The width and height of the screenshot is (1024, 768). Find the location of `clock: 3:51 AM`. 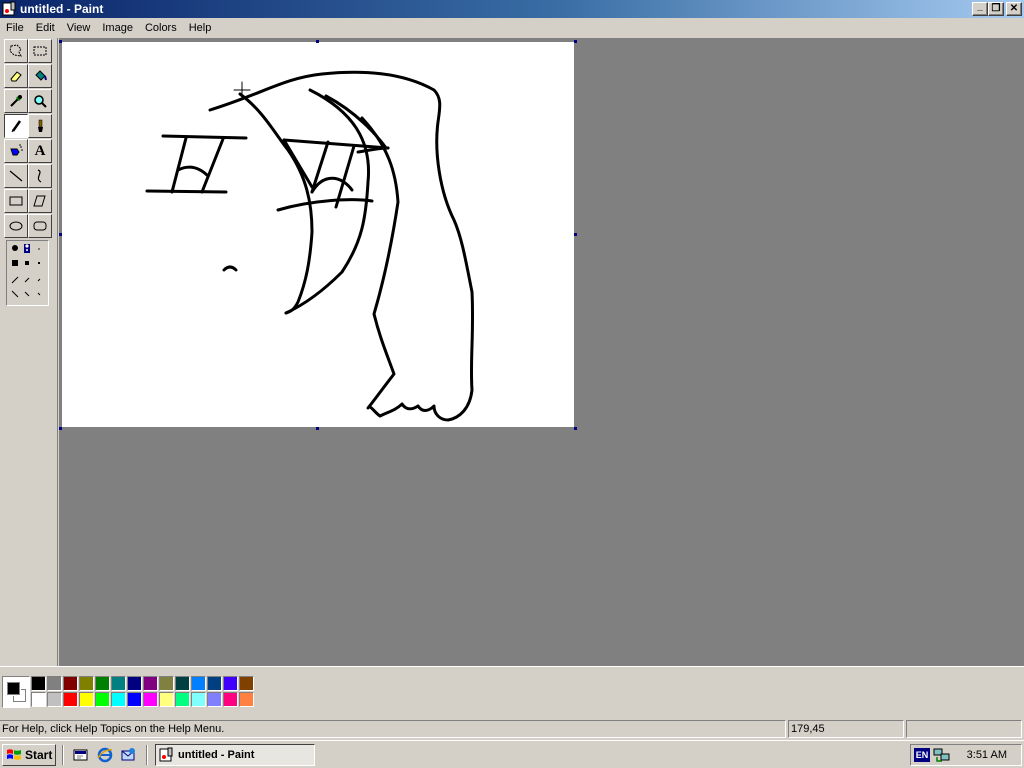

clock: 3:51 AM is located at coordinates (987, 755).